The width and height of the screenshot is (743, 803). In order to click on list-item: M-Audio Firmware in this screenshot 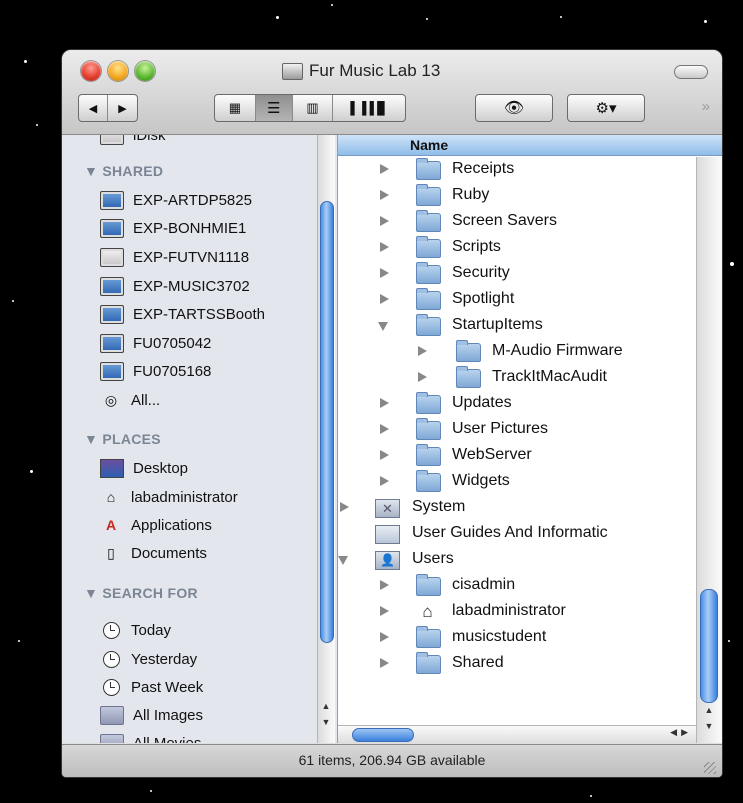, I will do `click(530, 352)`.